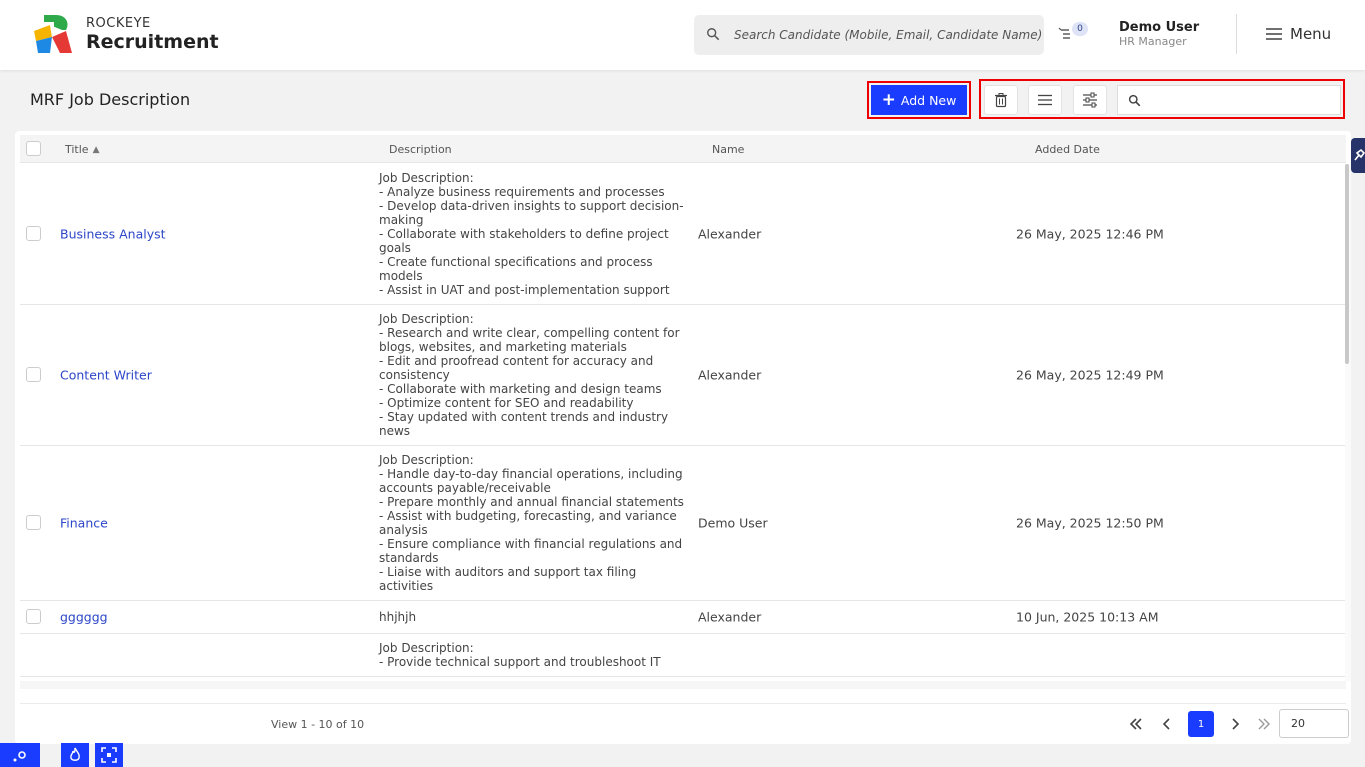 The height and width of the screenshot is (767, 1365). I want to click on brand-name-small: ROCKEYE, so click(118, 23).